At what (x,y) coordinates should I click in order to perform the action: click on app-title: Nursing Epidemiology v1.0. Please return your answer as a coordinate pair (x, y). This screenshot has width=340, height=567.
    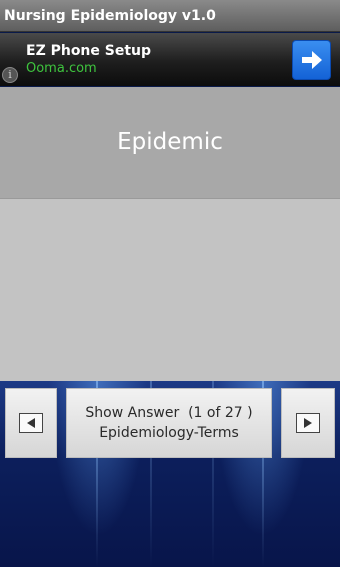
    Looking at the image, I should click on (110, 16).